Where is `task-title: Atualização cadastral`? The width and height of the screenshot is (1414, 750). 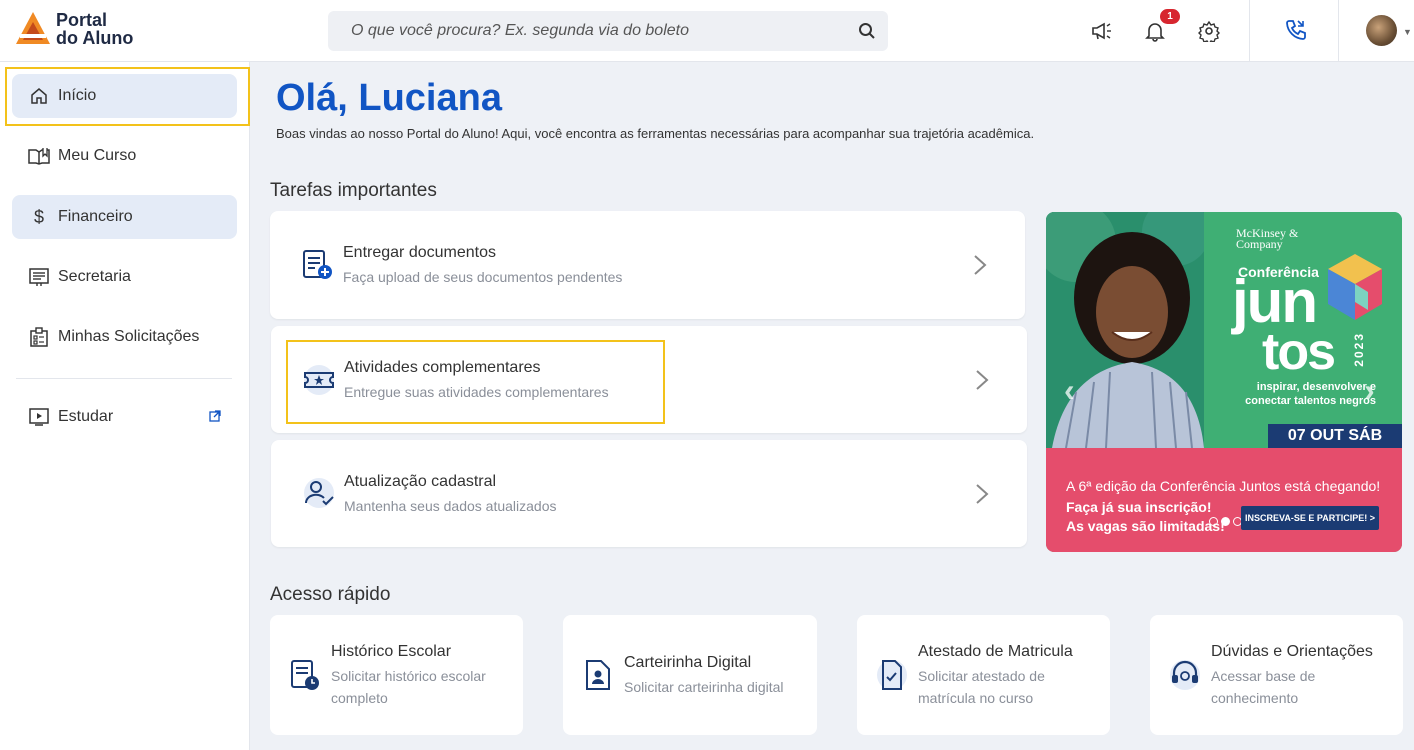
task-title: Atualização cadastral is located at coordinates (420, 481).